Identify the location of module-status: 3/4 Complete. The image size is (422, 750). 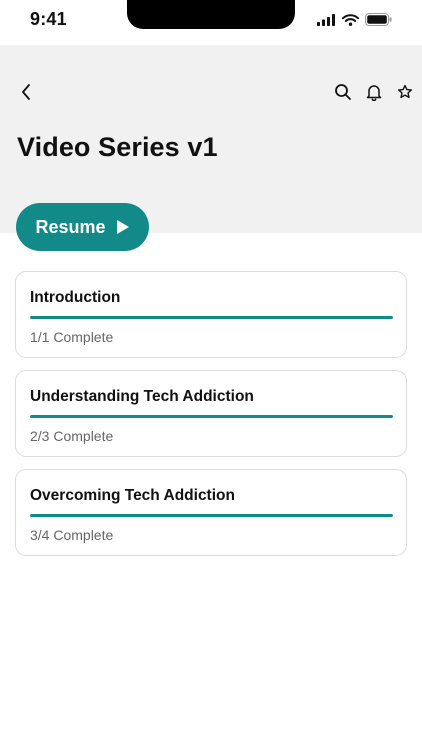
(72, 535).